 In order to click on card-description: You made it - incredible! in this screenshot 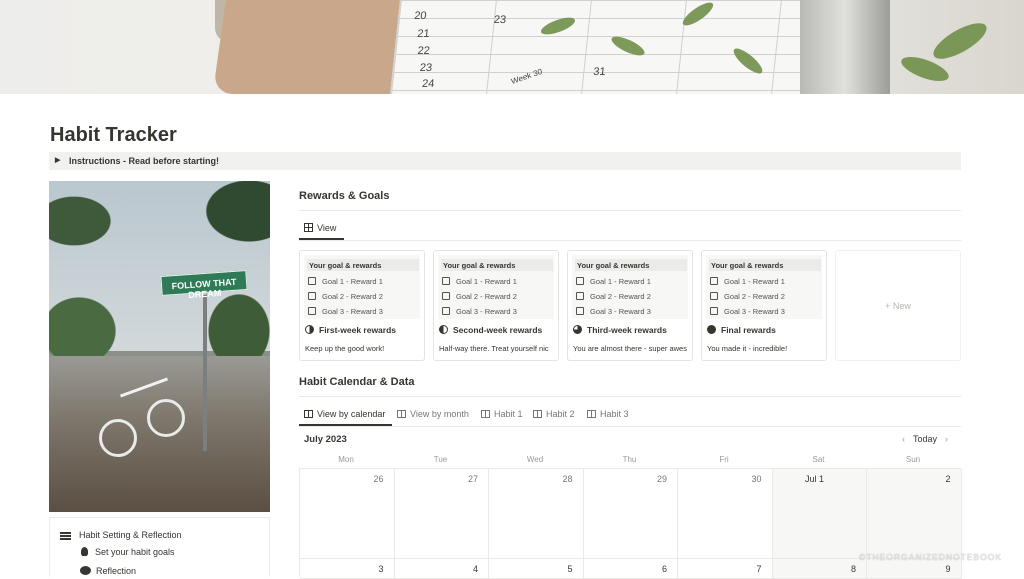, I will do `click(747, 348)`.